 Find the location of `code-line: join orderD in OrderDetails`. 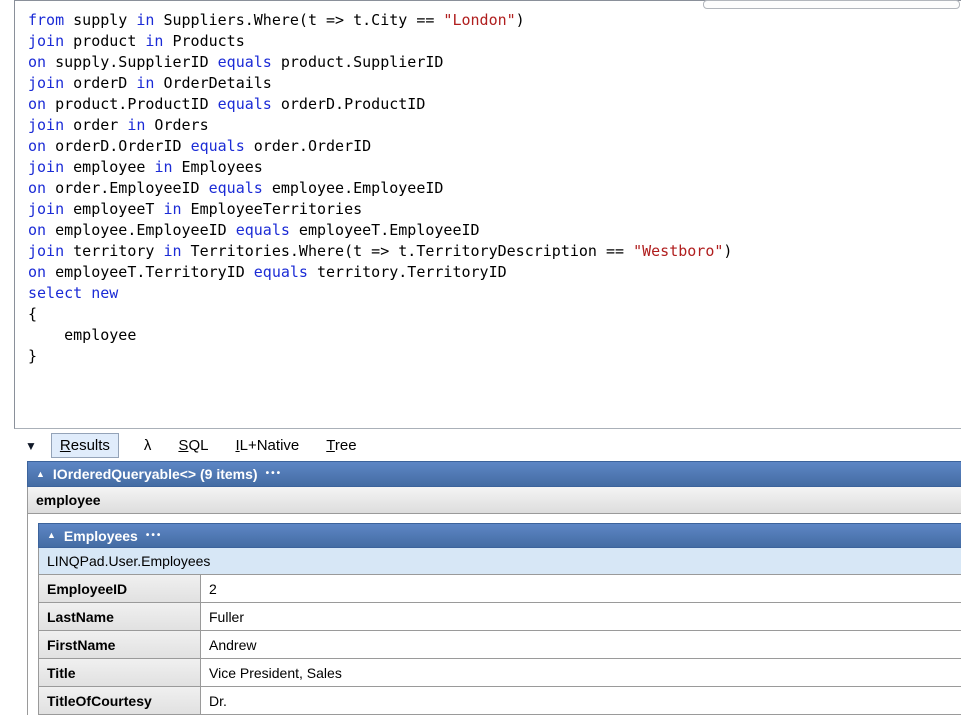

code-line: join orderD in OrderDetails is located at coordinates (150, 83).